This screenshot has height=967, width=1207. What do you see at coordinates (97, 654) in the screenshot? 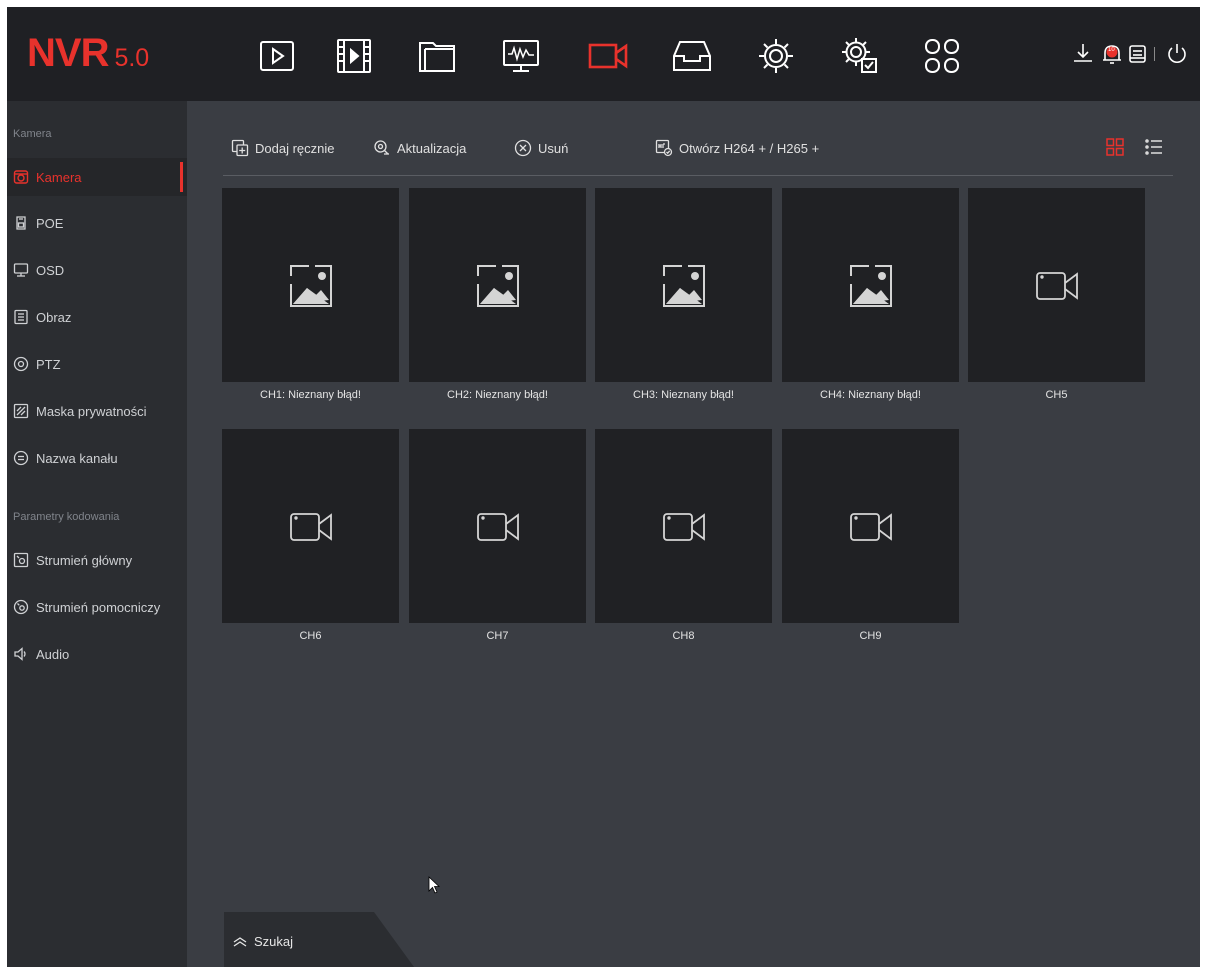
I see `sidebar-item-audio: Audio` at bounding box center [97, 654].